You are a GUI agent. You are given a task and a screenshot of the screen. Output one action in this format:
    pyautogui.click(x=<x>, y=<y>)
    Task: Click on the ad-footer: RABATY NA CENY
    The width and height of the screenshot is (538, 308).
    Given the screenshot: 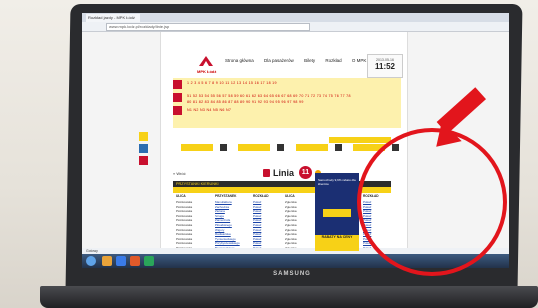 What is the action you would take?
    pyautogui.click(x=337, y=243)
    